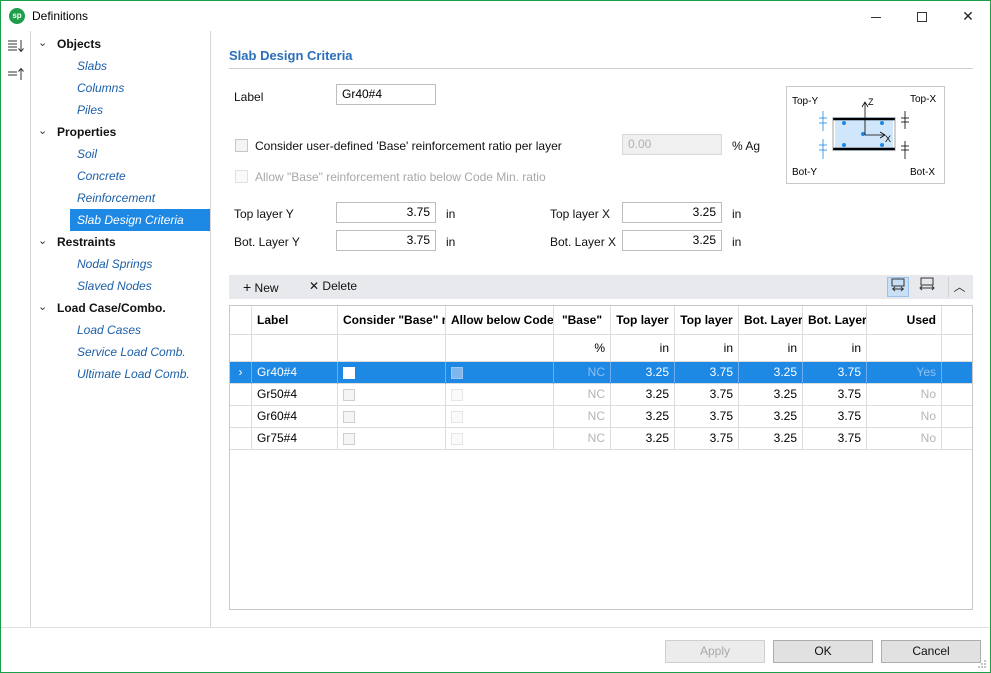 The height and width of the screenshot is (673, 991). I want to click on expand-all-button, so click(16, 48).